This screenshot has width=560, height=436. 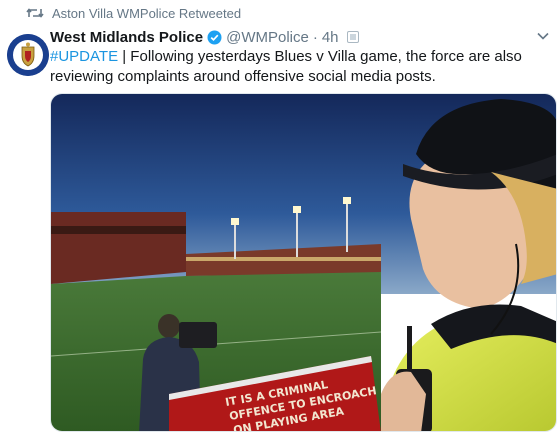 What do you see at coordinates (214, 37) in the screenshot?
I see `verified-badge-icon` at bounding box center [214, 37].